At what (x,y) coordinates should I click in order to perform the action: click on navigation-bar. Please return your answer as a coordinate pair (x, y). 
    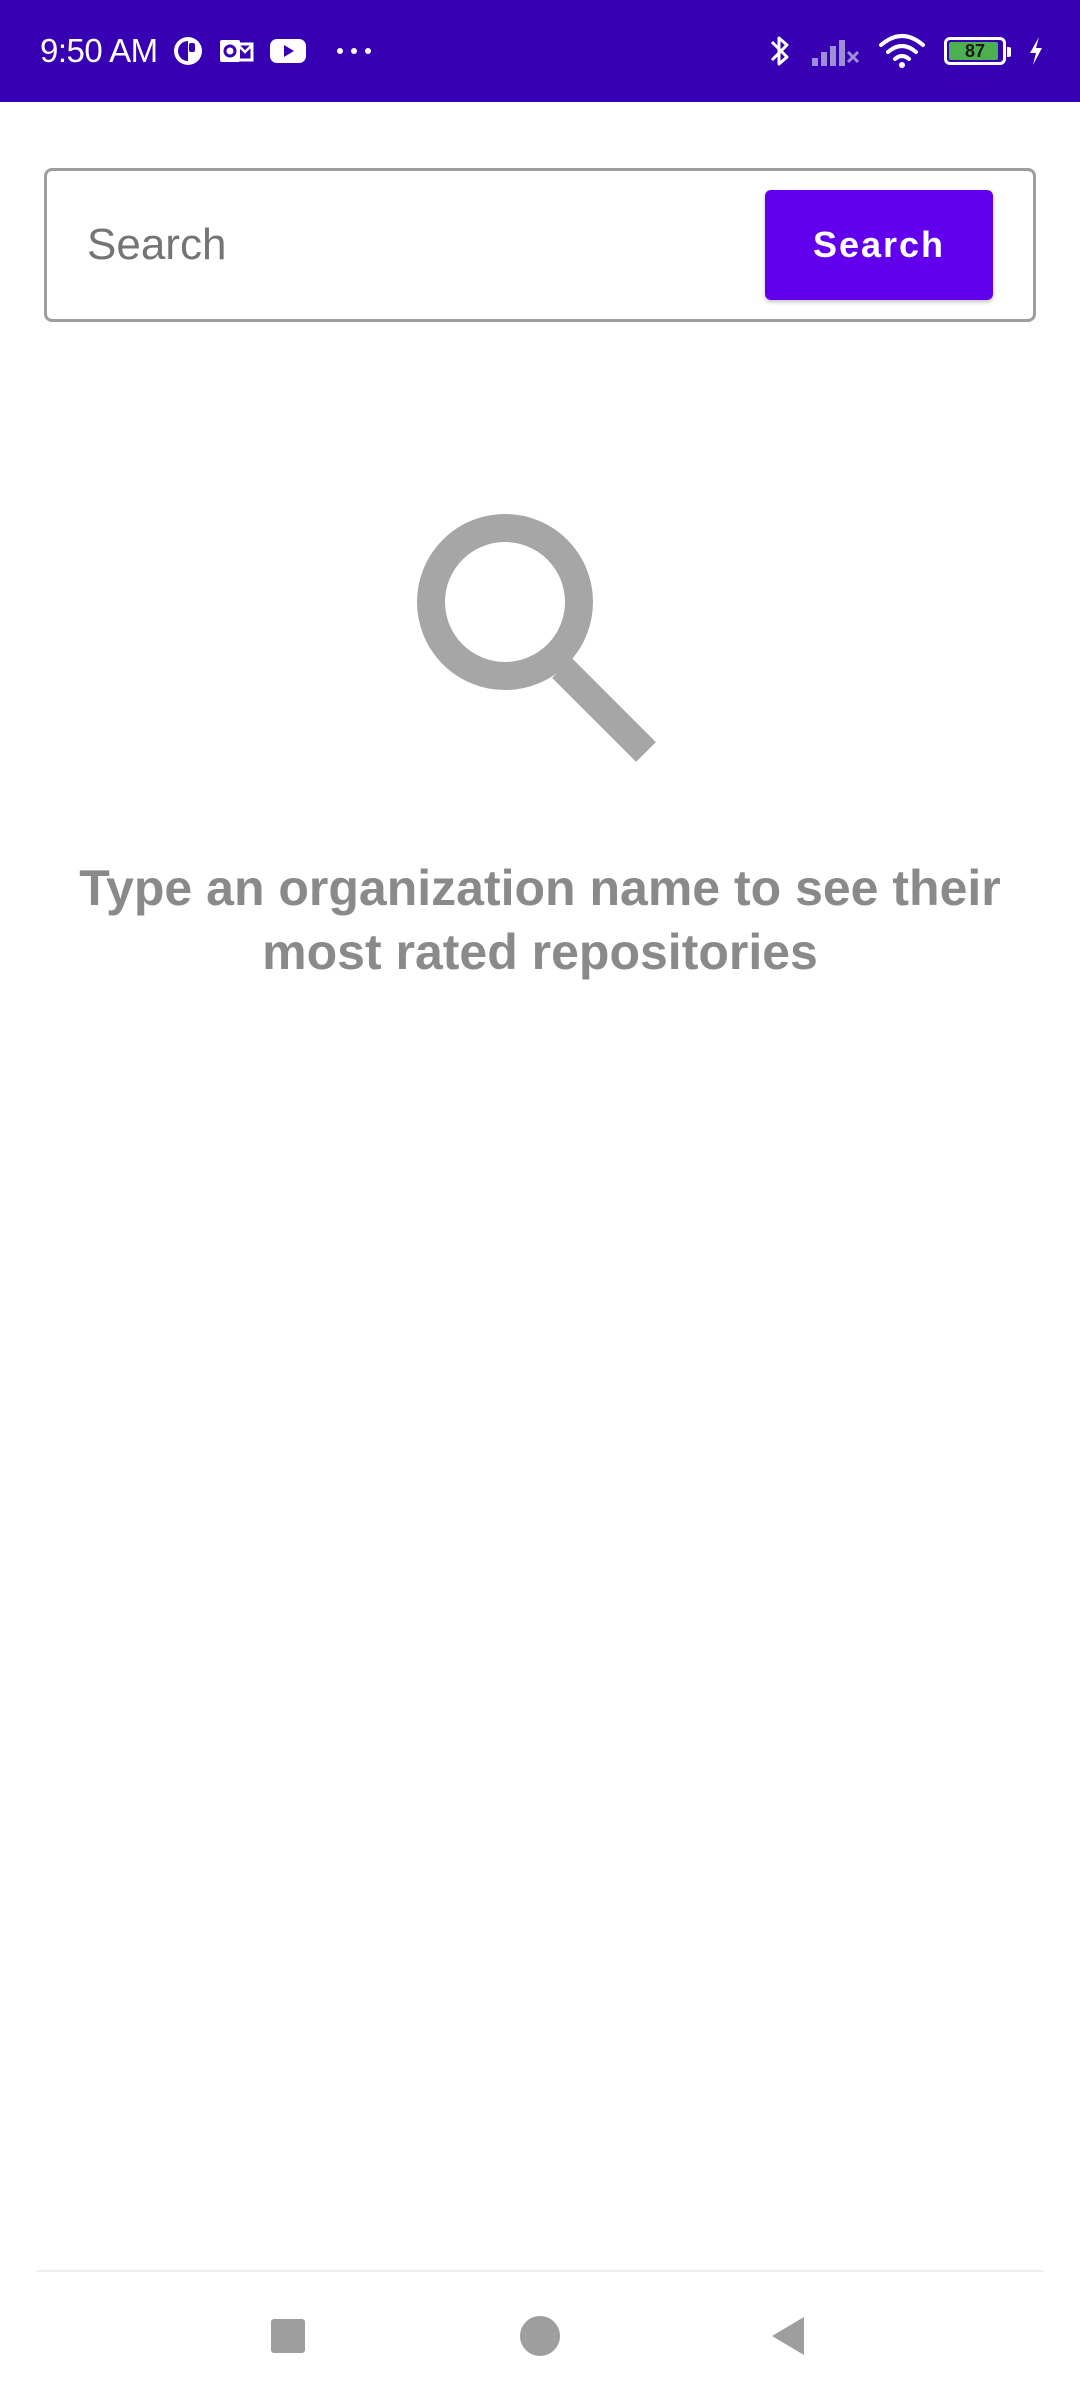
    Looking at the image, I should click on (540, 2336).